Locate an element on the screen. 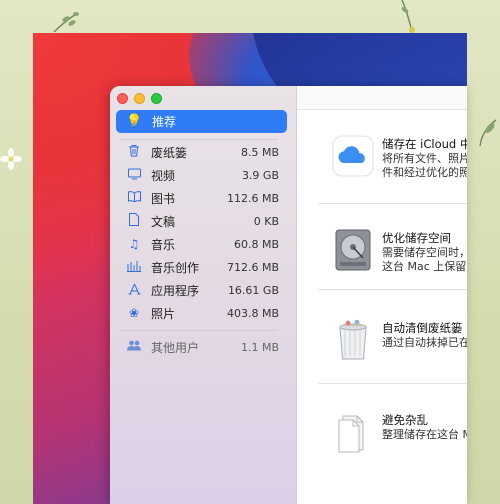  sidebar-item-label: 应用程序 is located at coordinates (175, 290).